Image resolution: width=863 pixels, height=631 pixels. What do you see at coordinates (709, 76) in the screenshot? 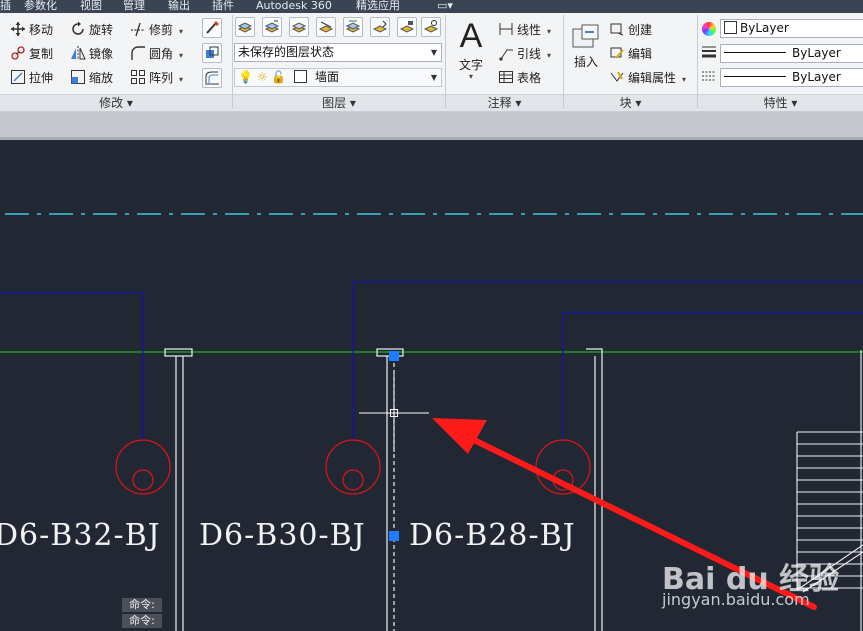
I see `linetype-icon` at bounding box center [709, 76].